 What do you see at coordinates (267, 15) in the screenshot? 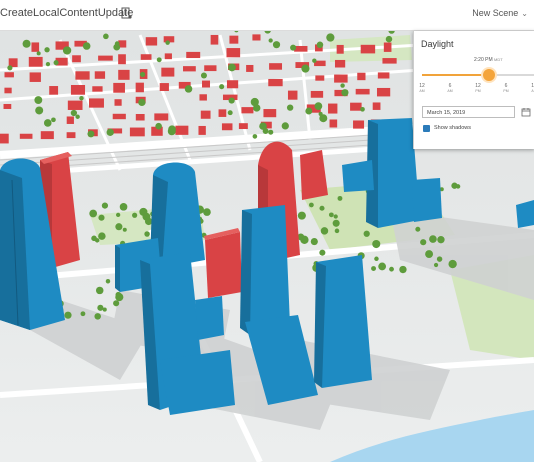
I see `top-bar: CreateLocalContentUpdate New Scene ⌄` at bounding box center [267, 15].